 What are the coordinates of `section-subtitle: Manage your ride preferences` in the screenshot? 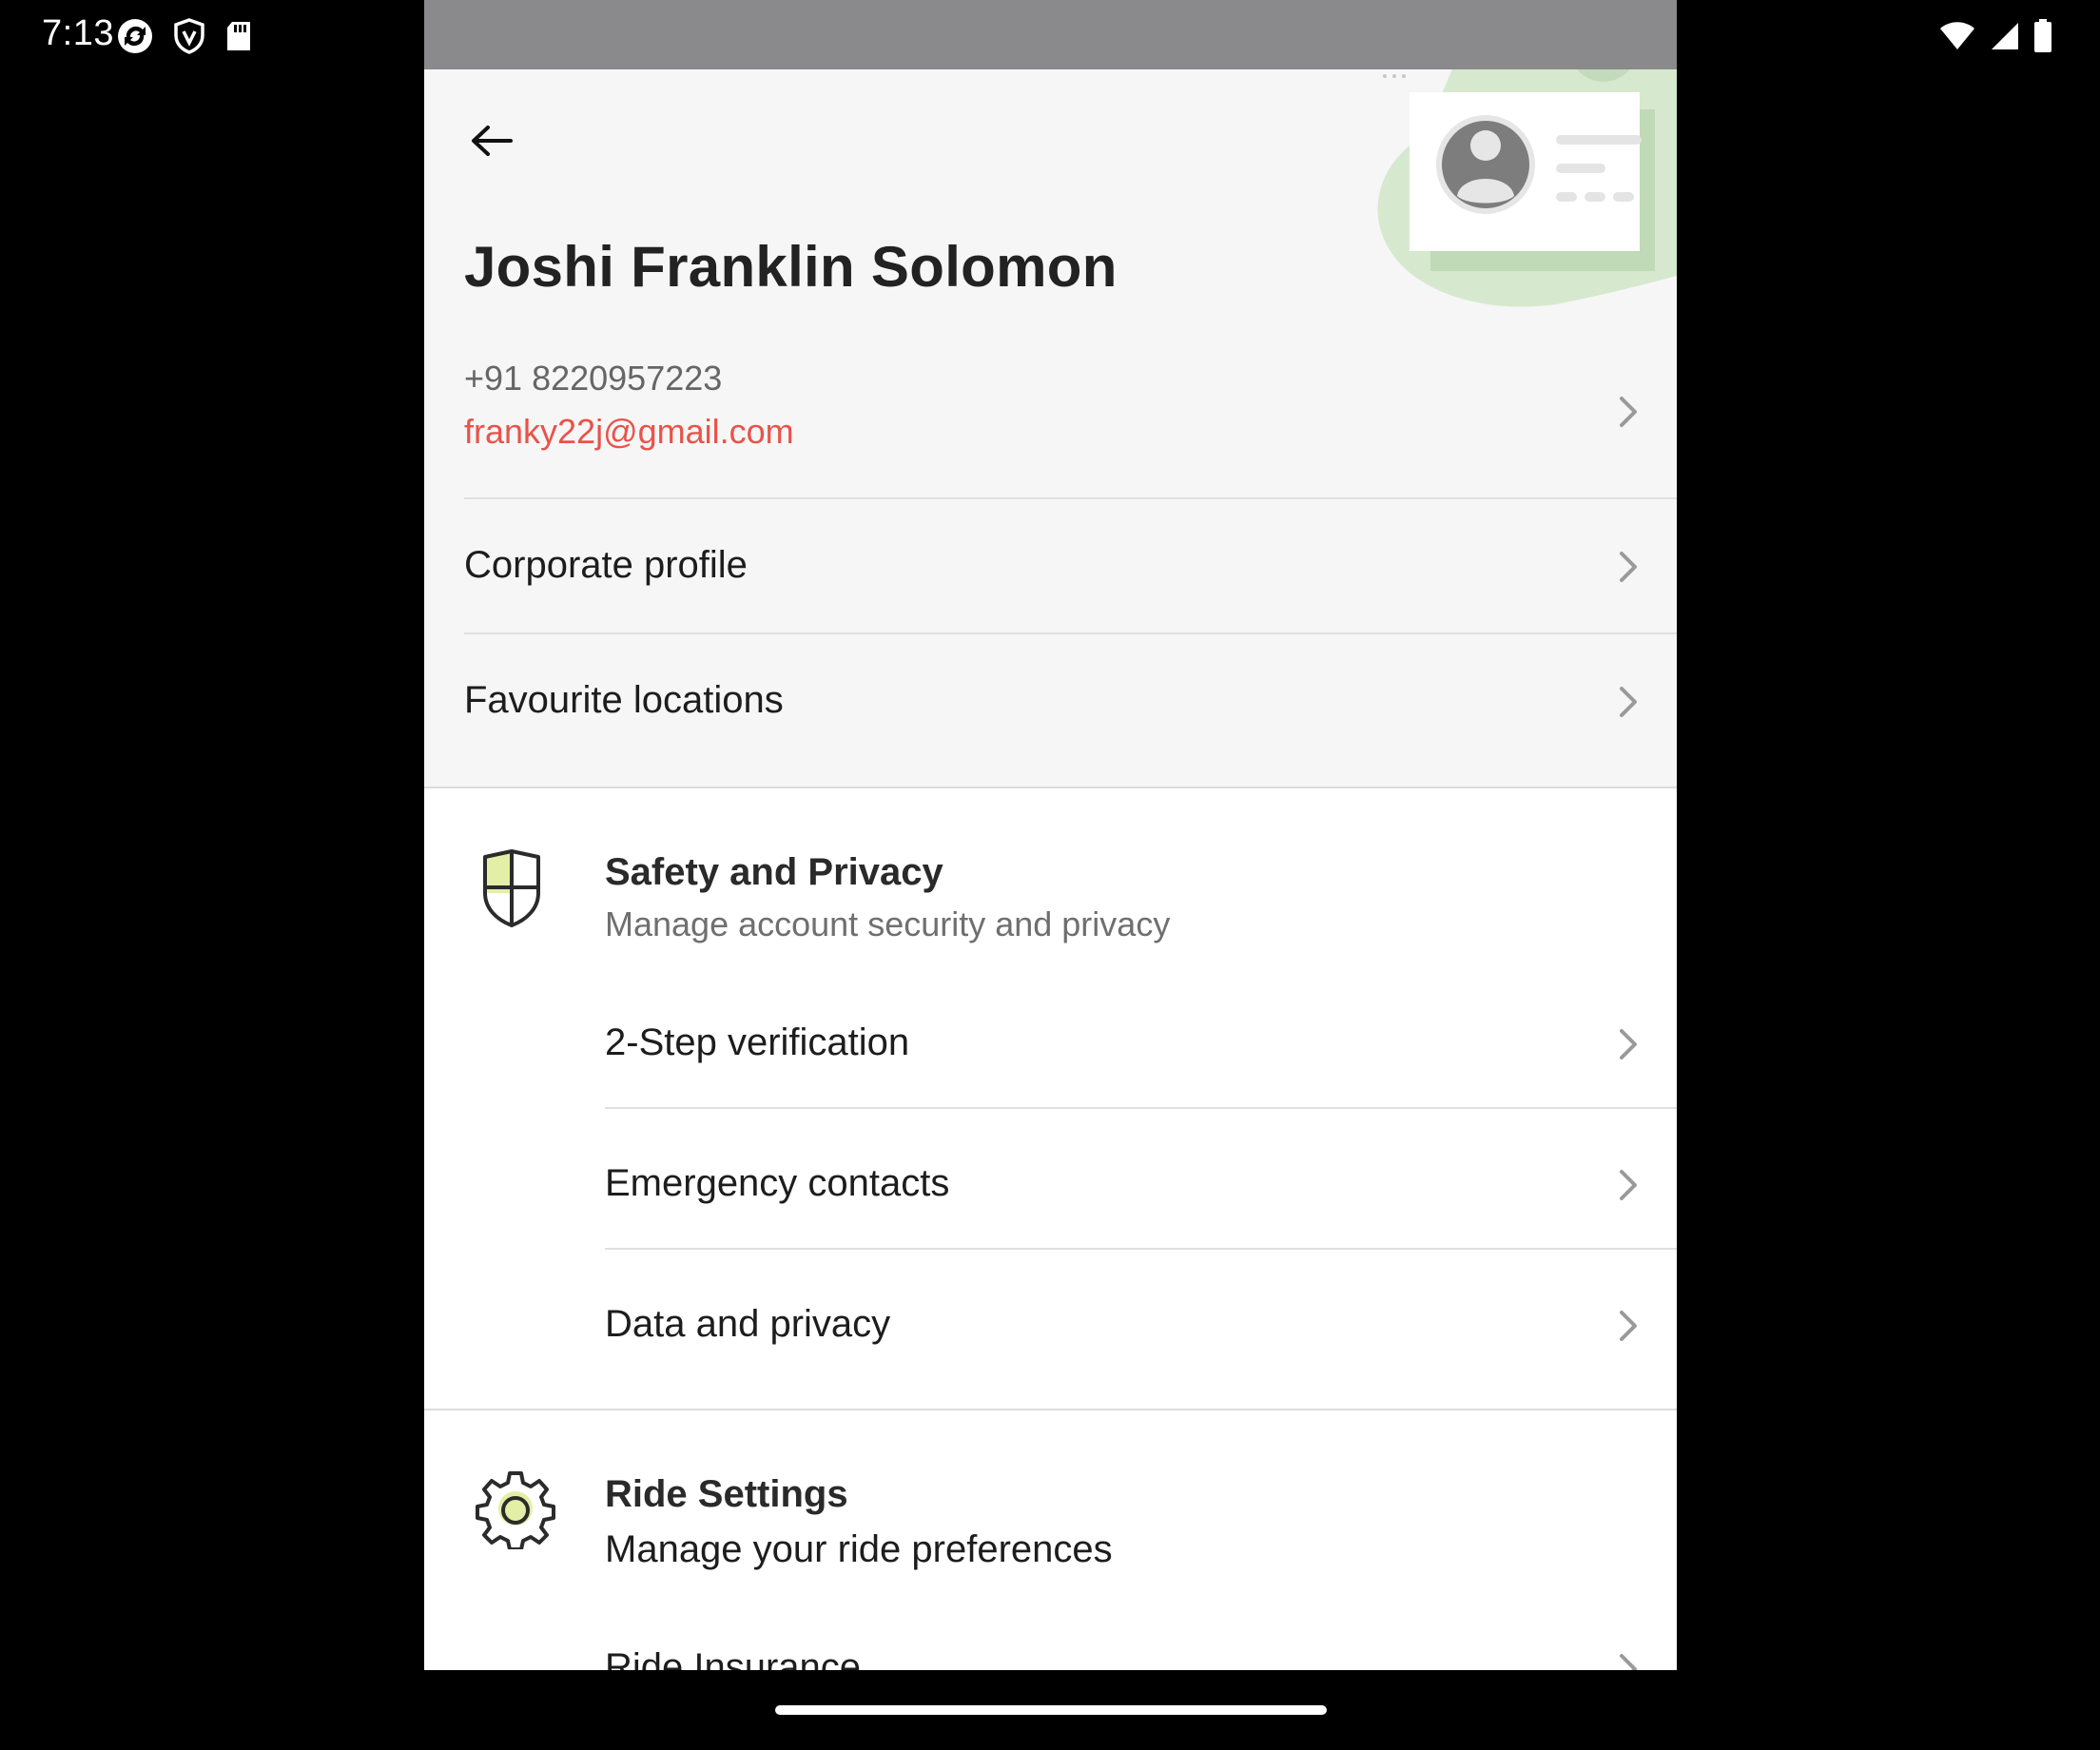 It's located at (859, 1549).